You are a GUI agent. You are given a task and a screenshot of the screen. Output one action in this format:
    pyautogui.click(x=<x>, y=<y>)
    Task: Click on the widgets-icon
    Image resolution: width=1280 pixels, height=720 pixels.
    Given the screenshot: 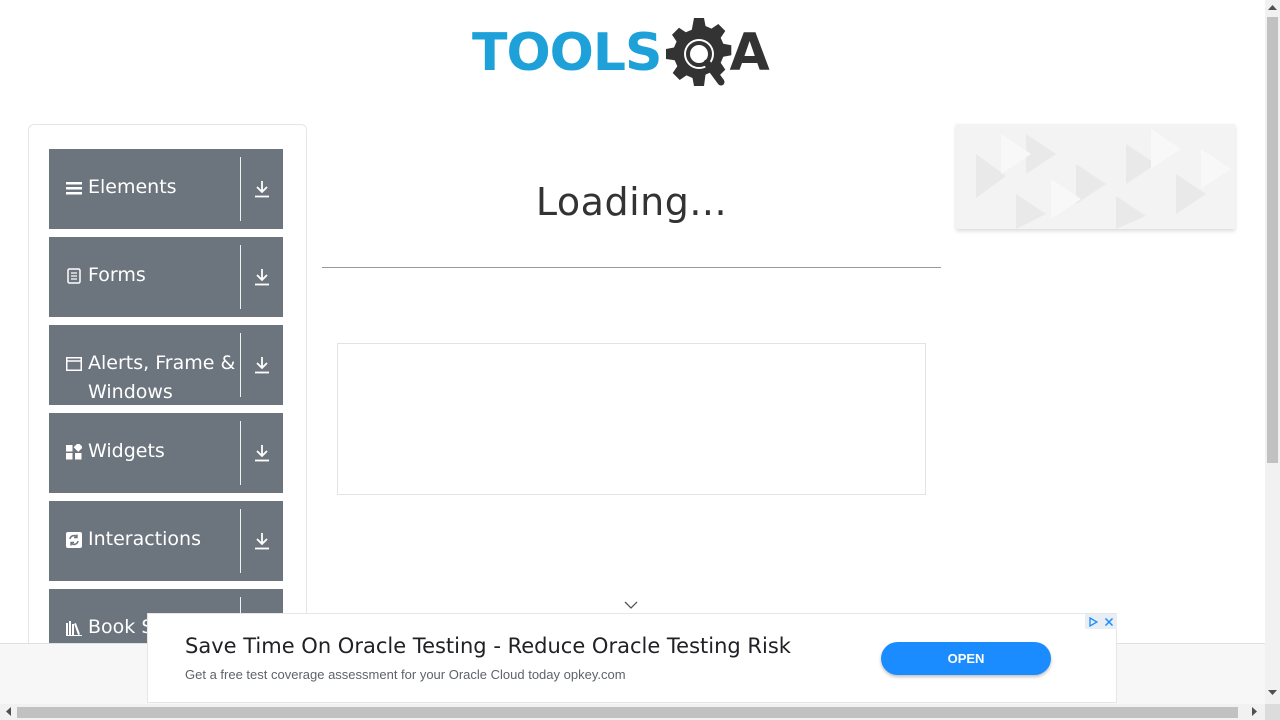 What is the action you would take?
    pyautogui.click(x=74, y=452)
    